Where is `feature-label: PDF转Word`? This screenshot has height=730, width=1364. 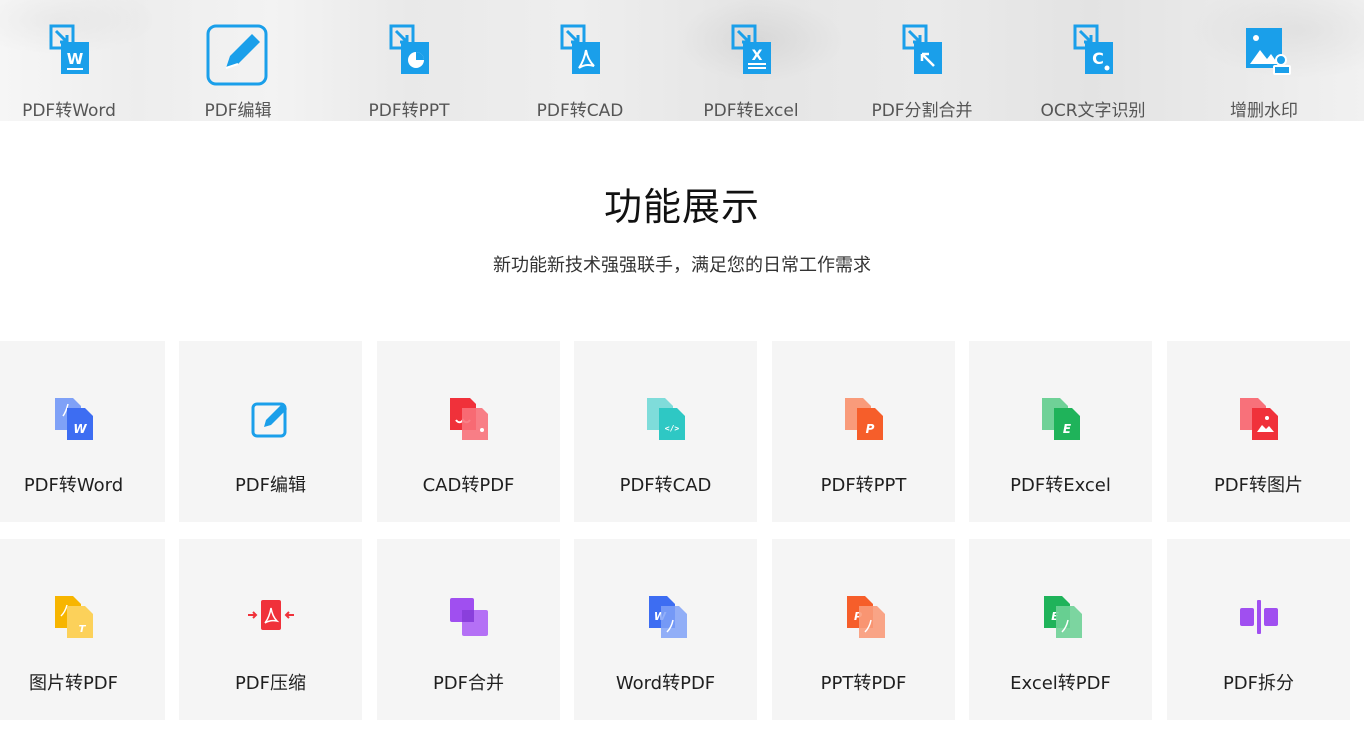 feature-label: PDF转Word is located at coordinates (73, 485).